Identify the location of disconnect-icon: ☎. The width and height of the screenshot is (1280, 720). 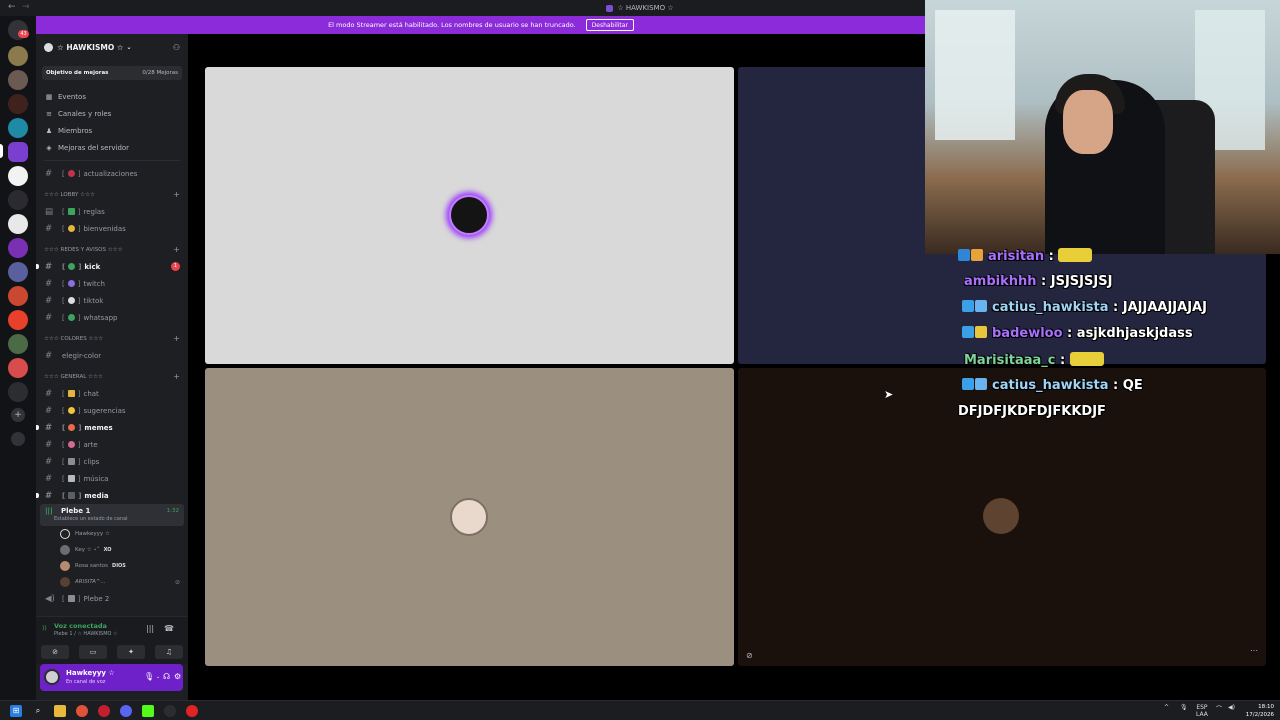
(169, 628).